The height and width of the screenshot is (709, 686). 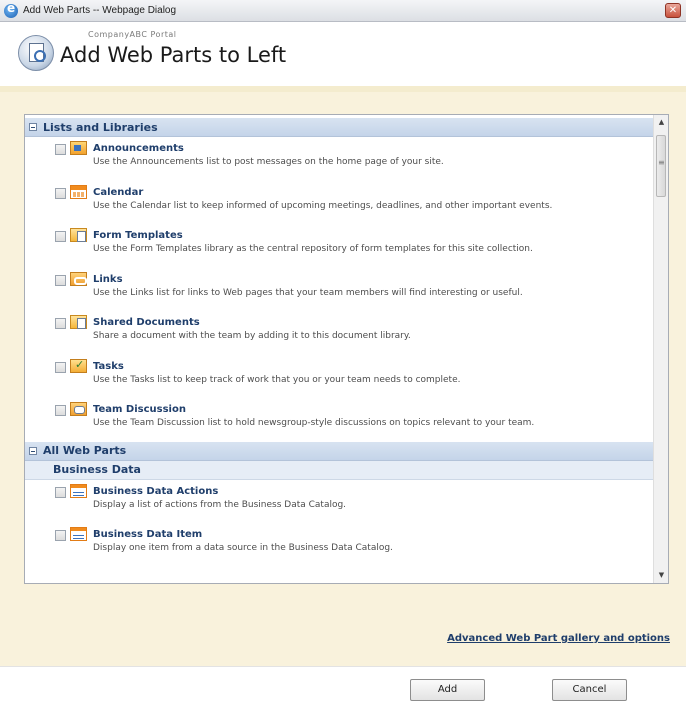 What do you see at coordinates (660, 349) in the screenshot?
I see `vertical-scrollbar: ▲ ▼` at bounding box center [660, 349].